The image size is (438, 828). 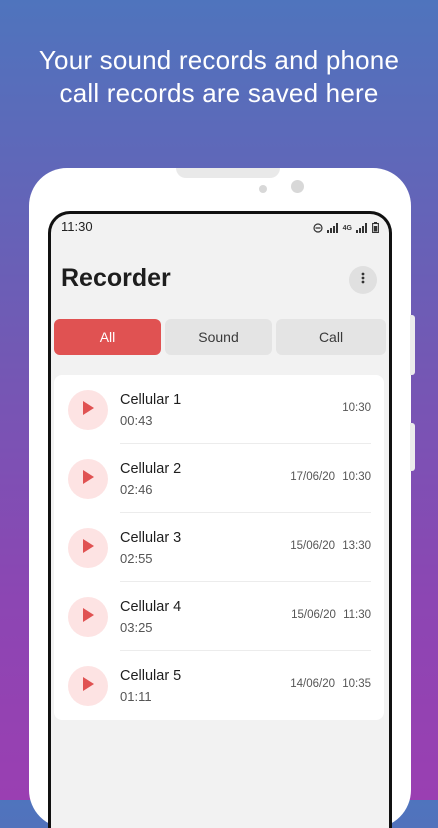 I want to click on do-not-disturb-icon, so click(x=318, y=229).